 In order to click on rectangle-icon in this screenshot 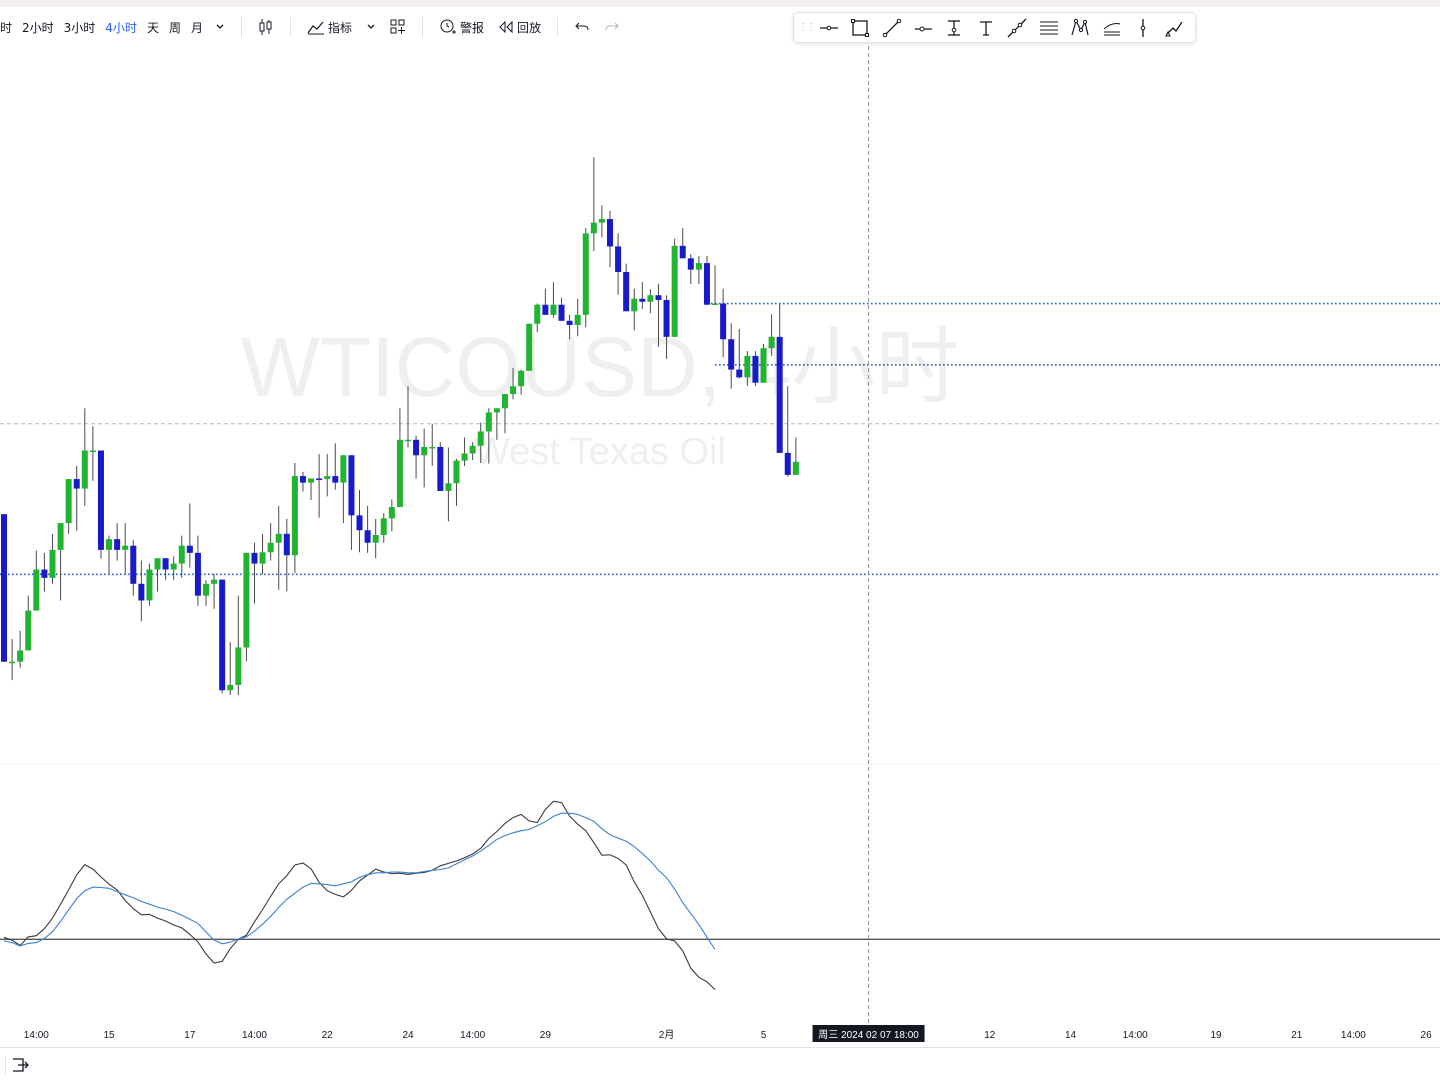, I will do `click(860, 27)`.